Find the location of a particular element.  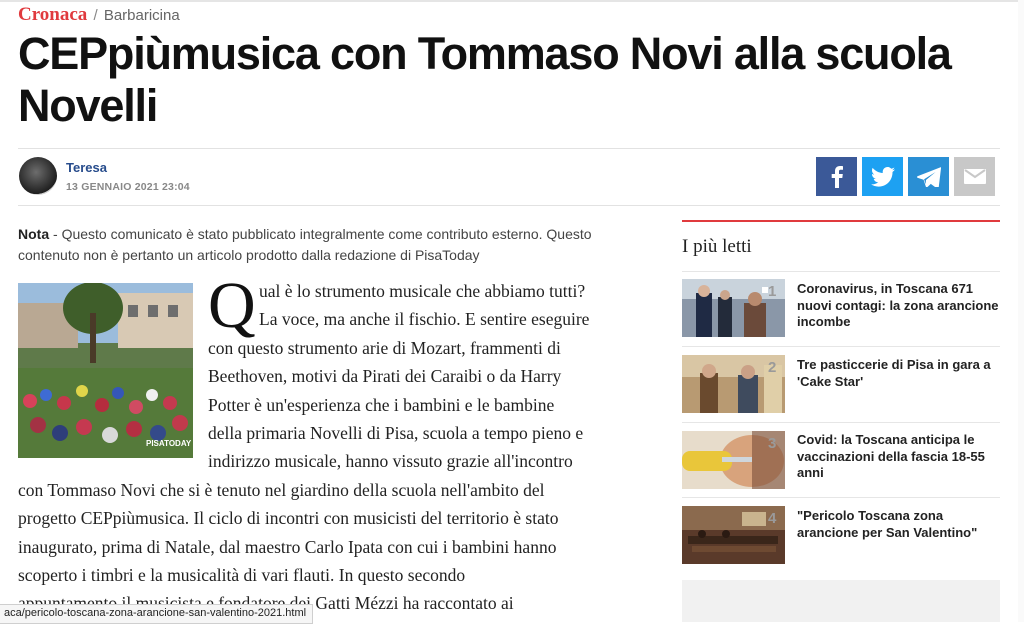

breadcrumb-subsection-link: Barbaricina is located at coordinates (142, 15).